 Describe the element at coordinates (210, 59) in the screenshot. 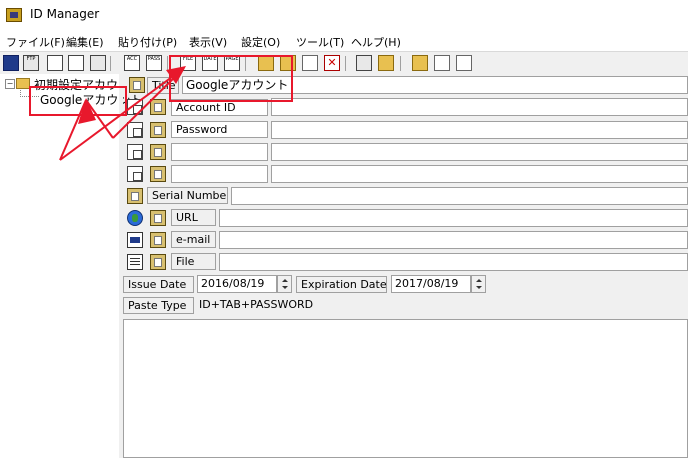

I see `date-label: DATE` at that location.